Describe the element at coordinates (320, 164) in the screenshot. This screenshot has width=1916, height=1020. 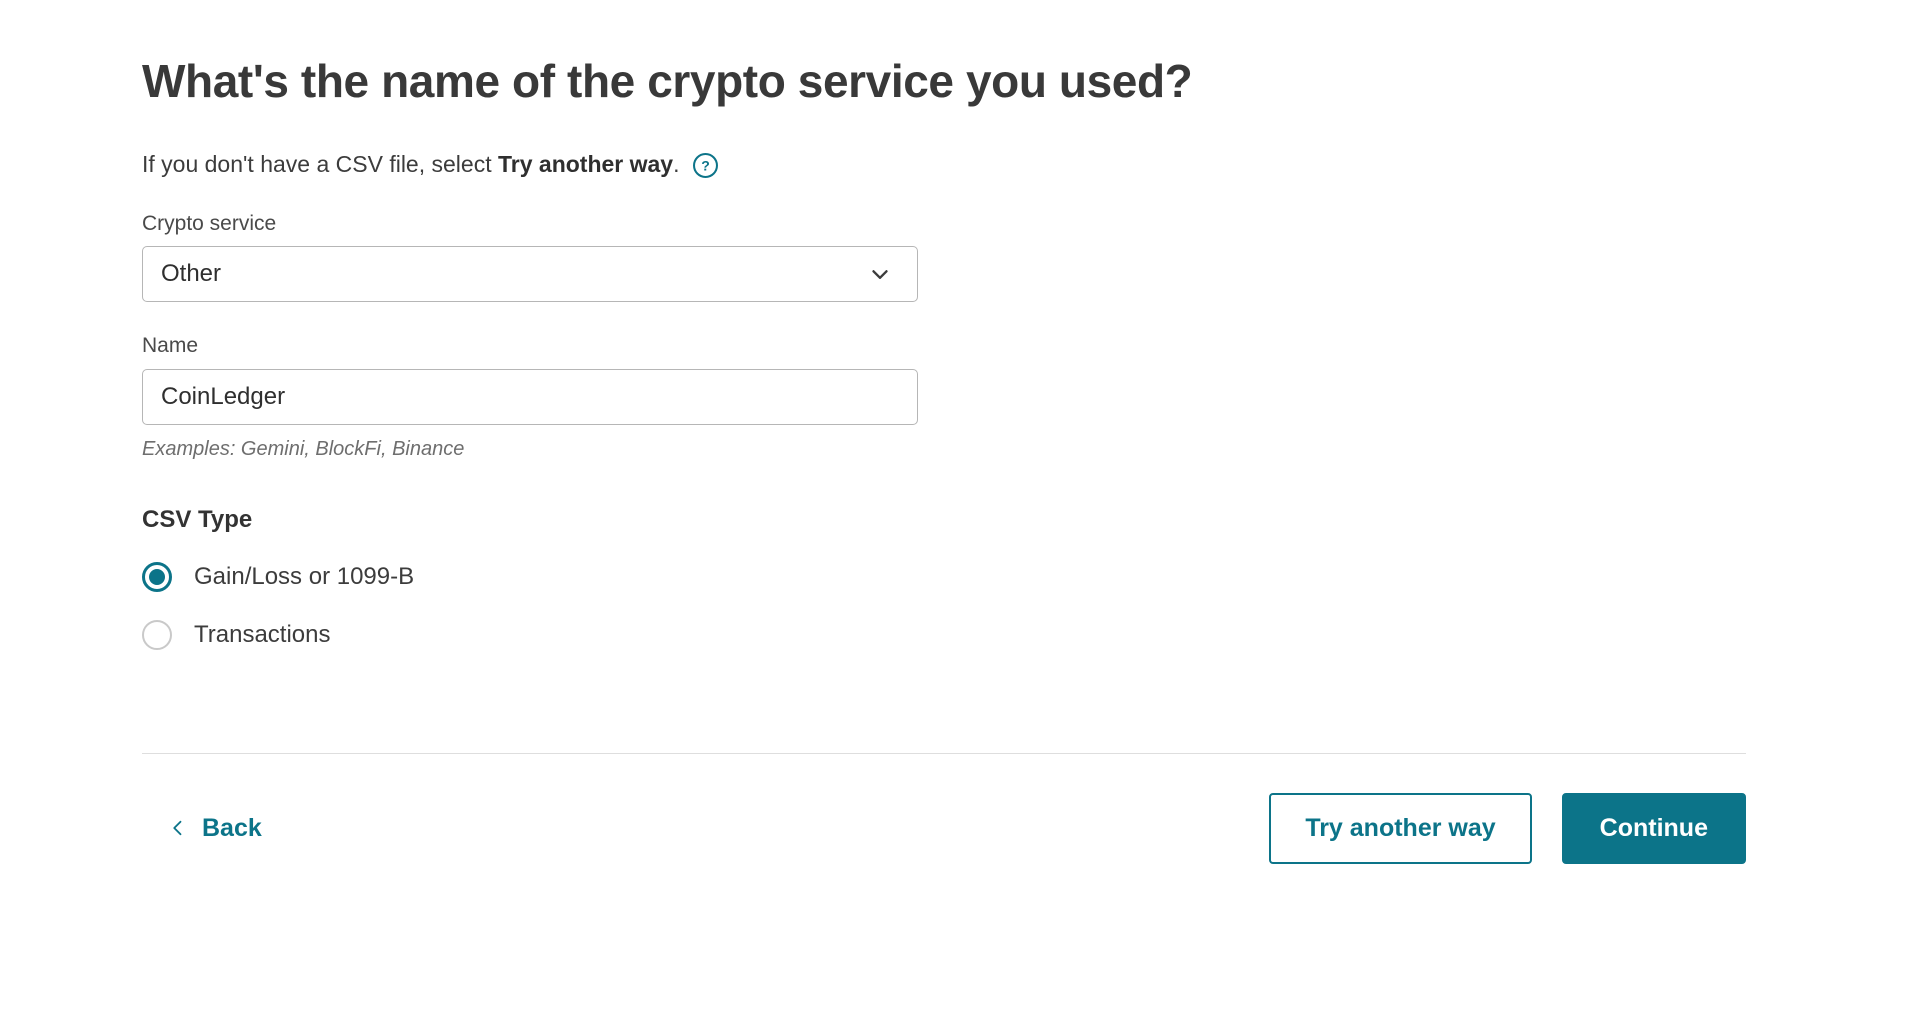
I see `subtitle-text-before: If you don't have a CSV file, select` at that location.